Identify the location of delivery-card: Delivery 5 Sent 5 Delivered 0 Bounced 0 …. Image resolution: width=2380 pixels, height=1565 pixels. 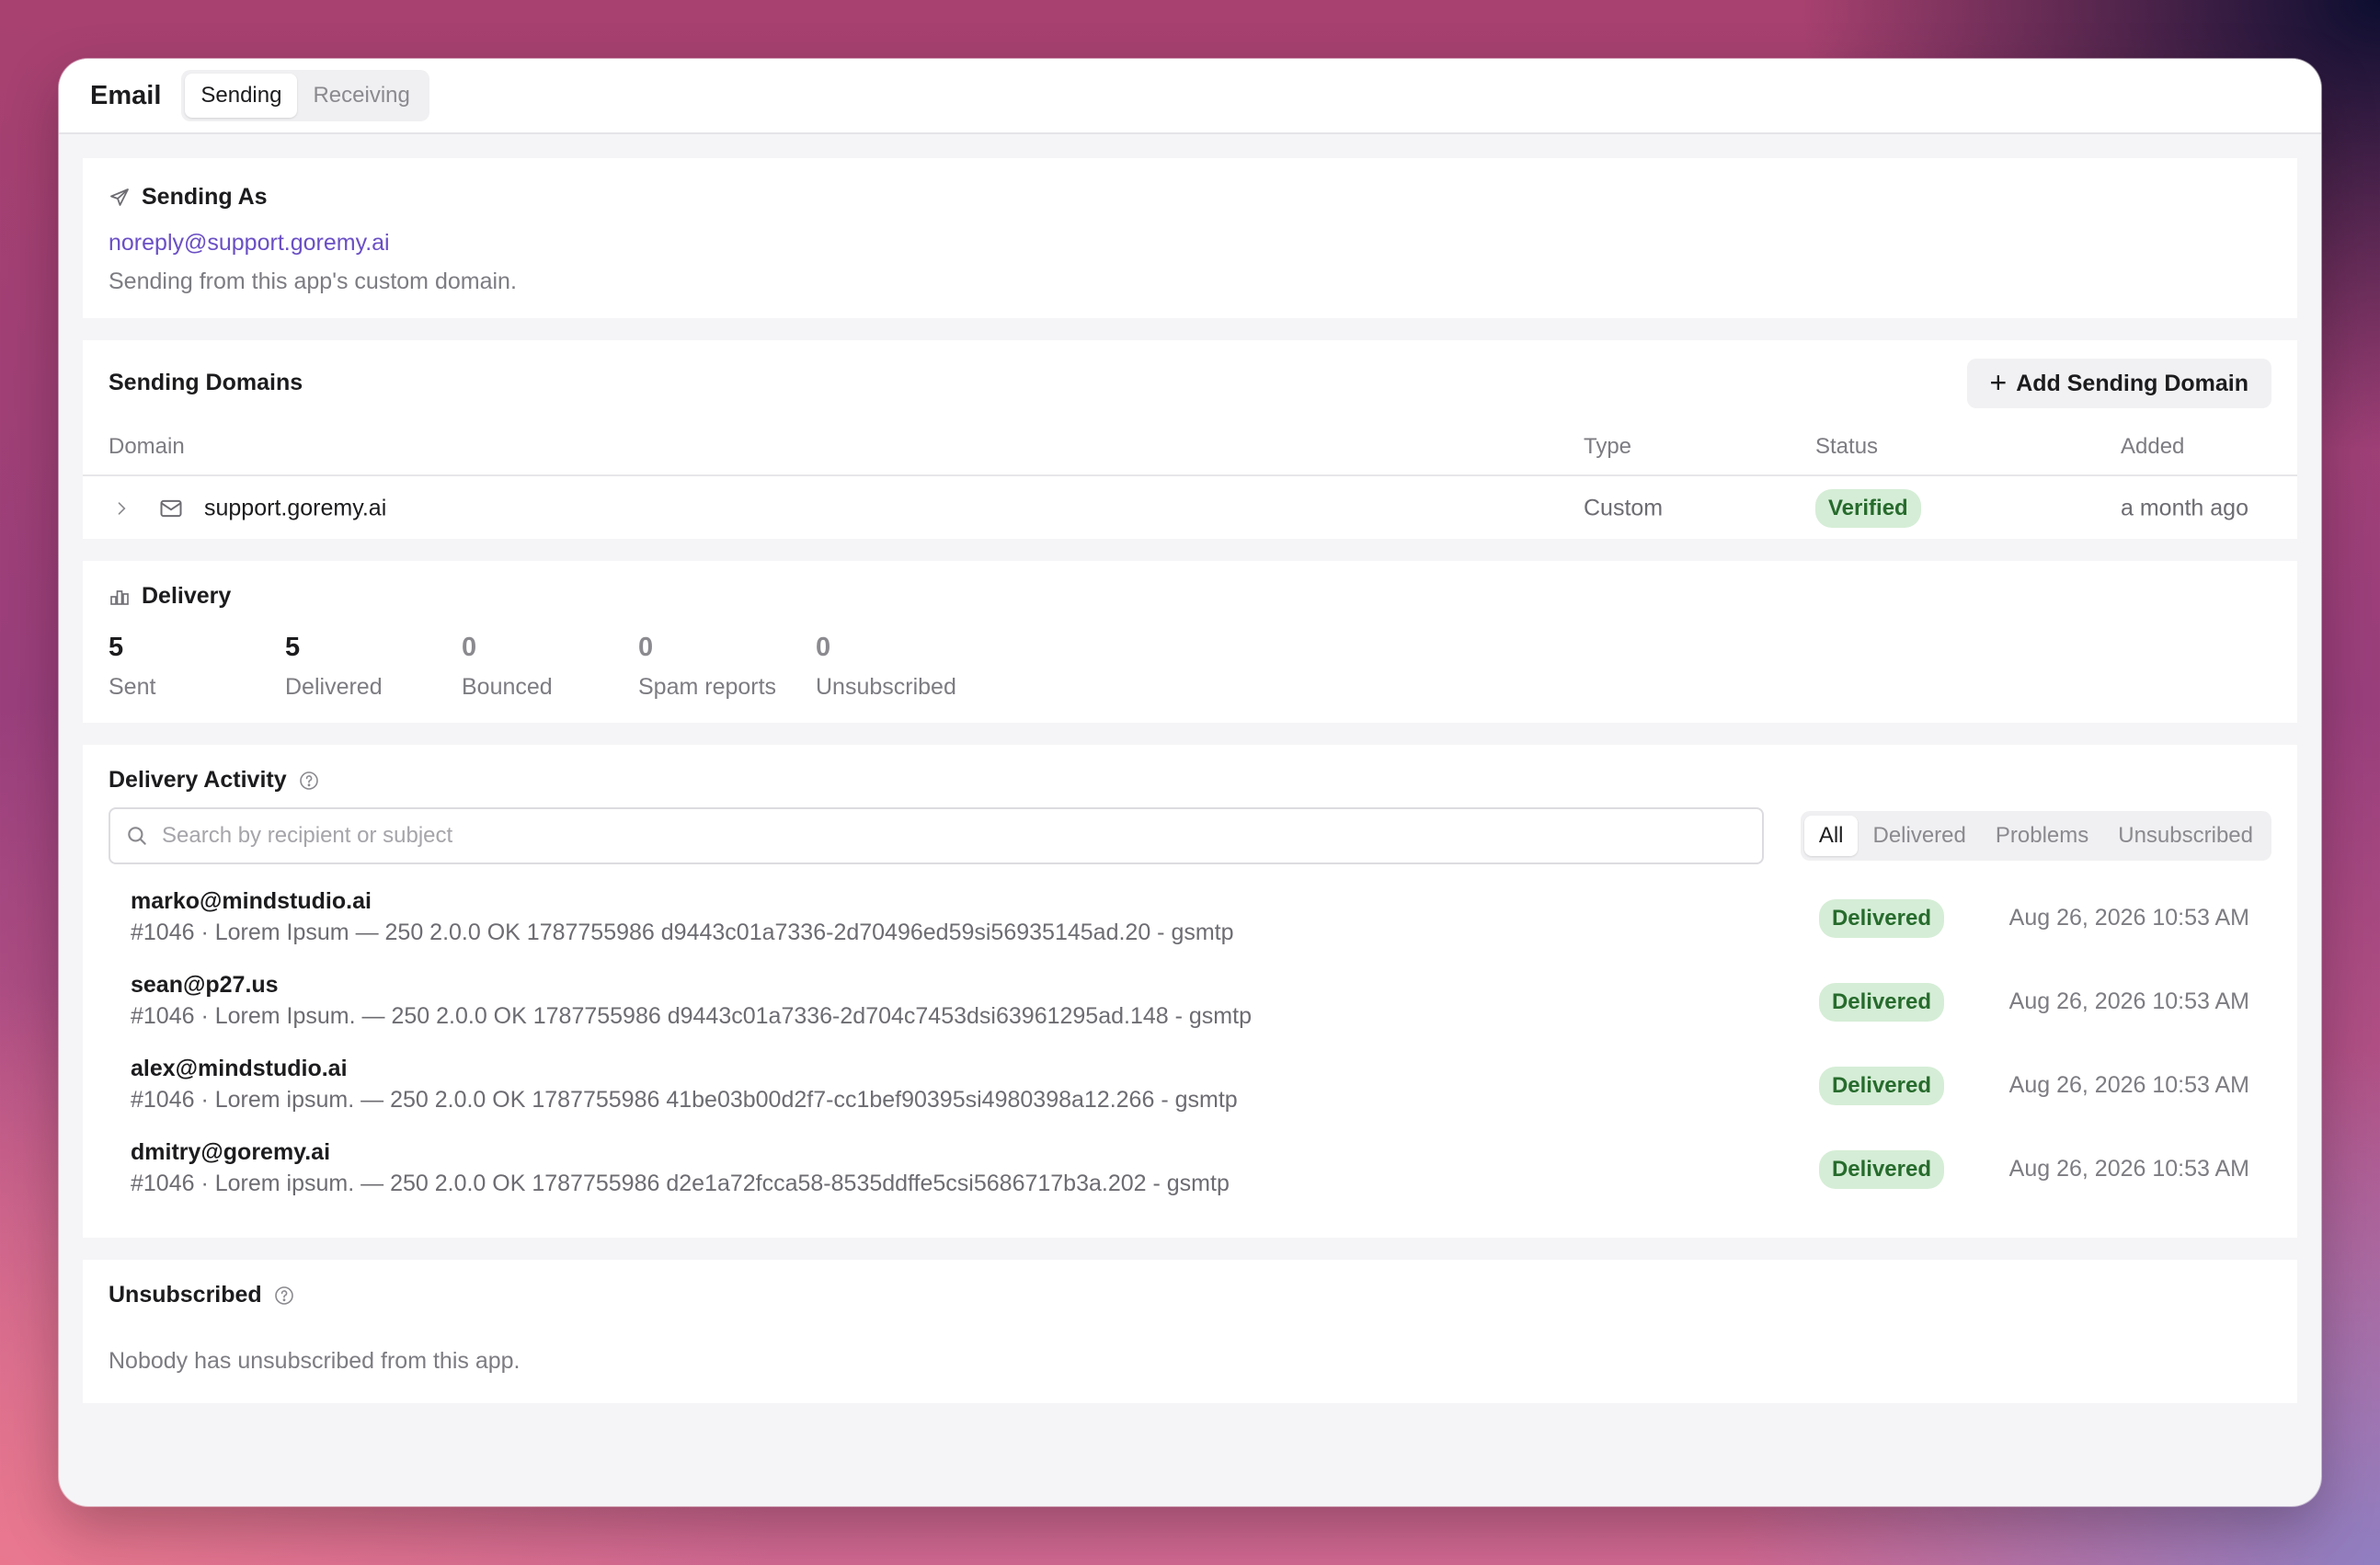
(1190, 642).